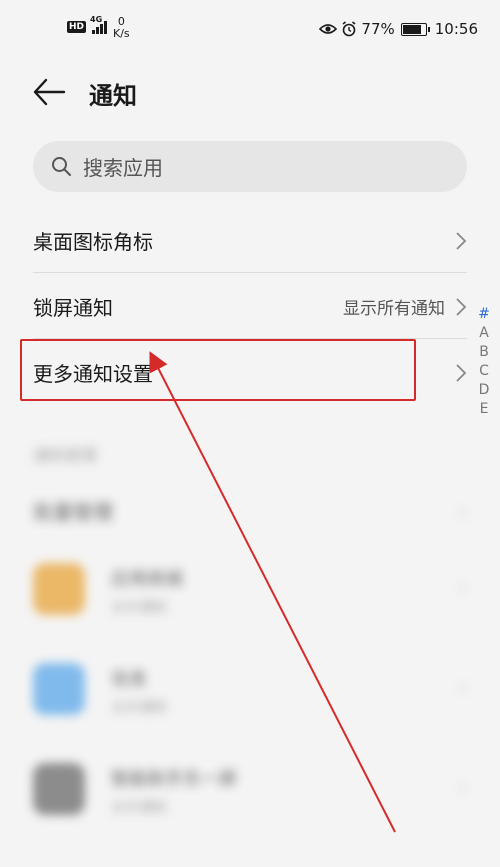 The height and width of the screenshot is (867, 500). What do you see at coordinates (73, 510) in the screenshot?
I see `batch-manage: 批量管理` at bounding box center [73, 510].